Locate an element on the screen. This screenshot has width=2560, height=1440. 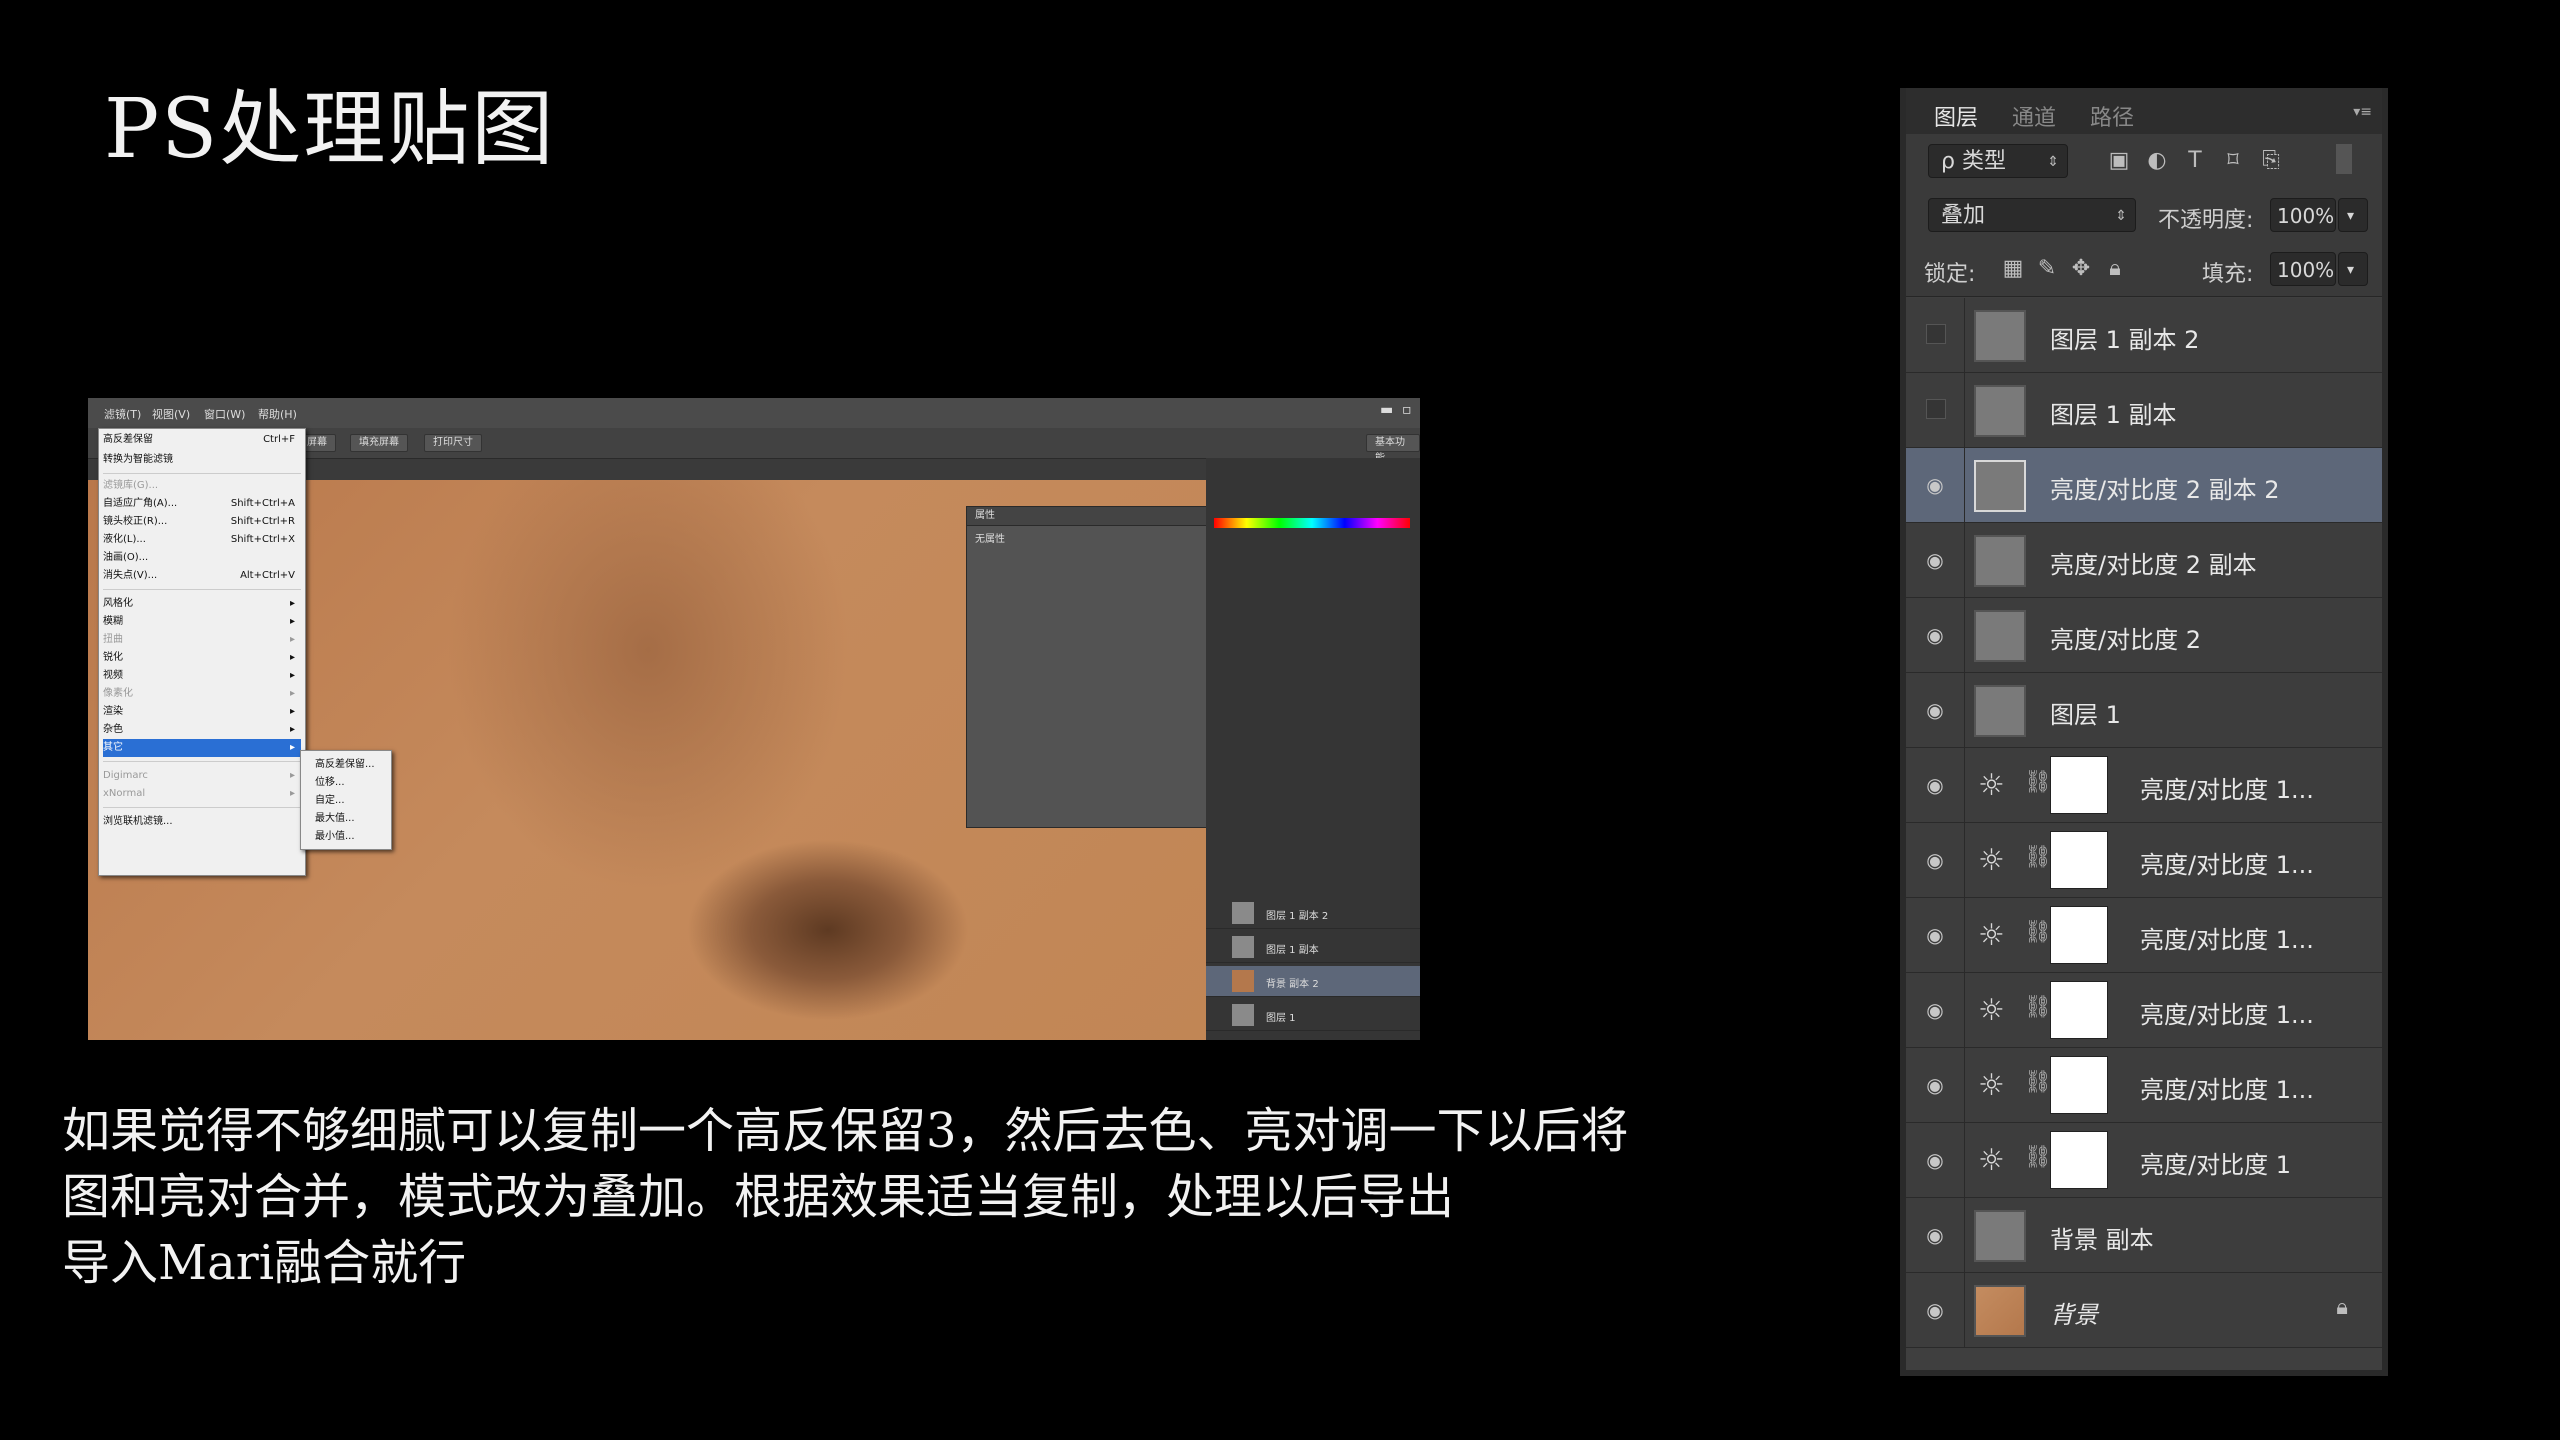
layer-row: ◉ ☼ ⛓ 亮度/对比度 1 is located at coordinates (2144, 1160).